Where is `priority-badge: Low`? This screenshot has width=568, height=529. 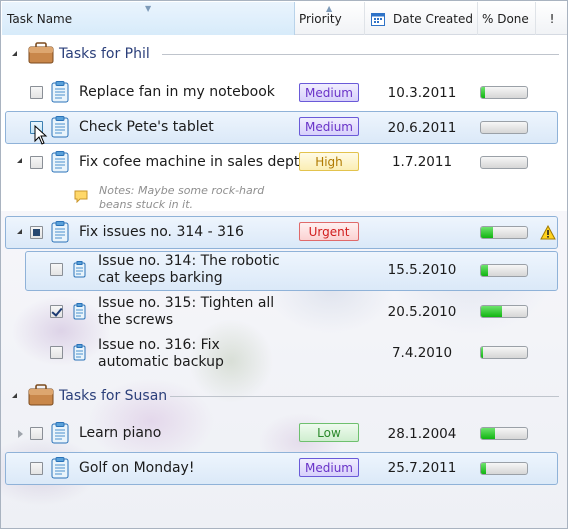 priority-badge: Low is located at coordinates (329, 432).